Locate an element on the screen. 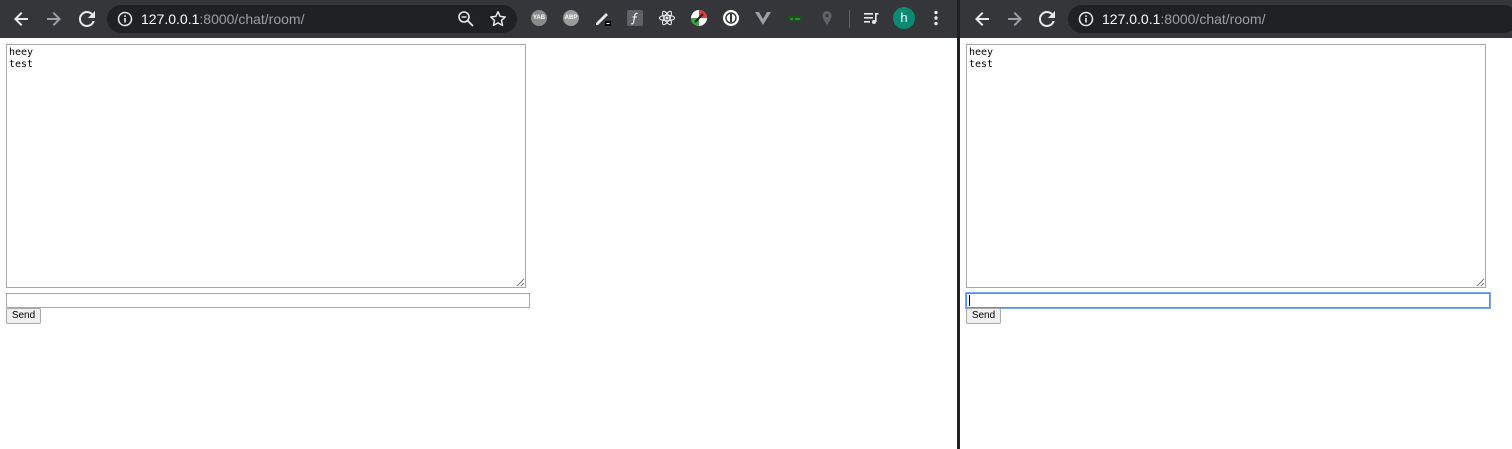 The height and width of the screenshot is (449, 1512). star-icon is located at coordinates (498, 19).